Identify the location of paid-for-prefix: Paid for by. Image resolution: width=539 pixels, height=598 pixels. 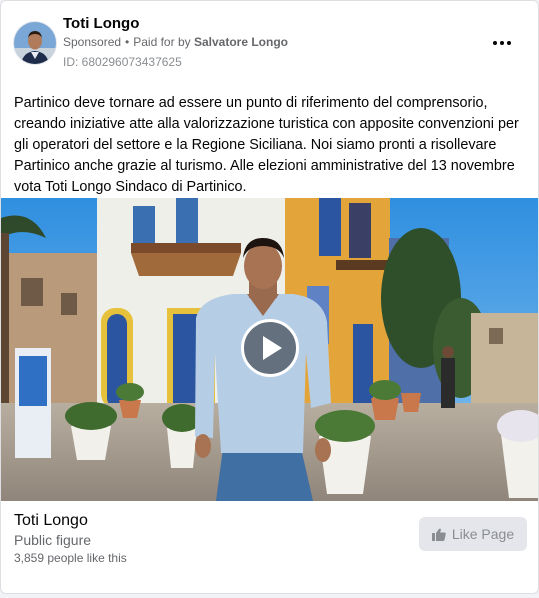
(162, 42).